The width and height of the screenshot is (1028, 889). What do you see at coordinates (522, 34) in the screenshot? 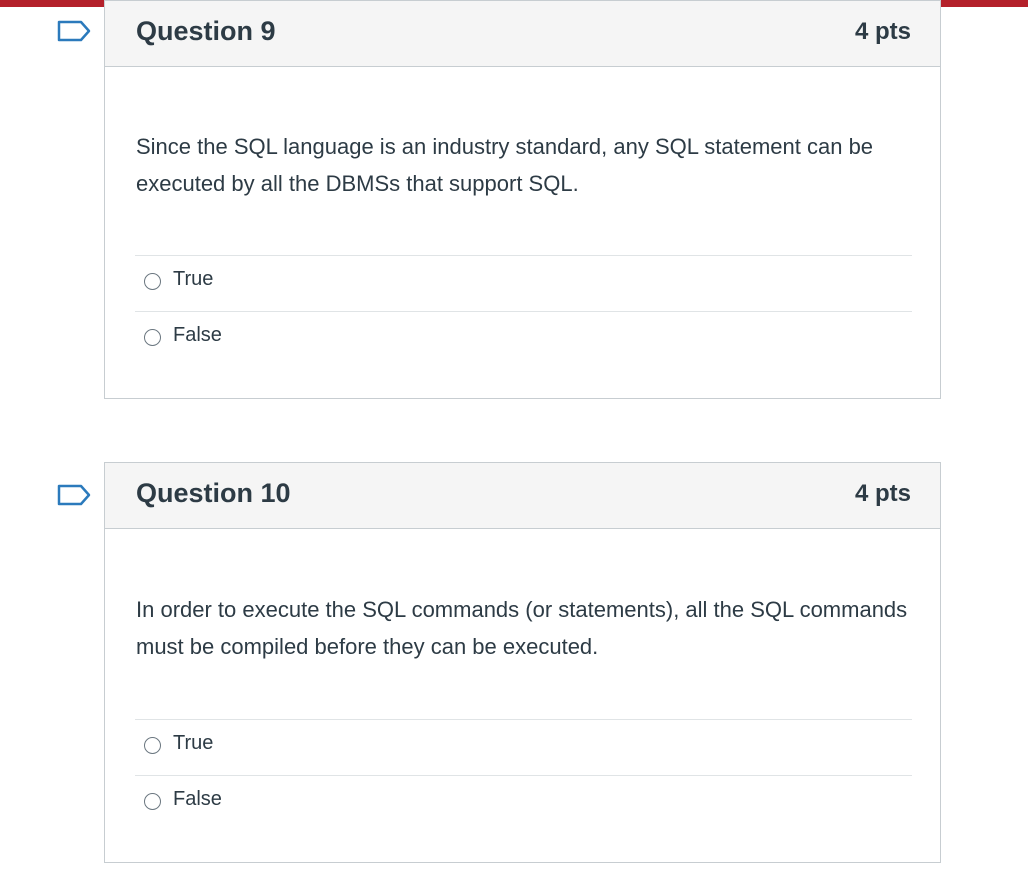
I see `question-header: Question 9 4 pts` at bounding box center [522, 34].